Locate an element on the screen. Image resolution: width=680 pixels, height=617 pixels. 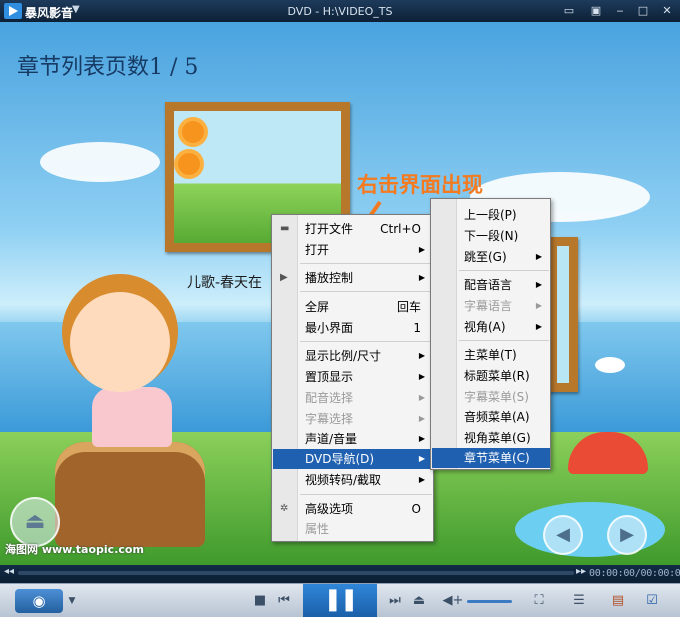
seek-slider is located at coordinates (296, 573).